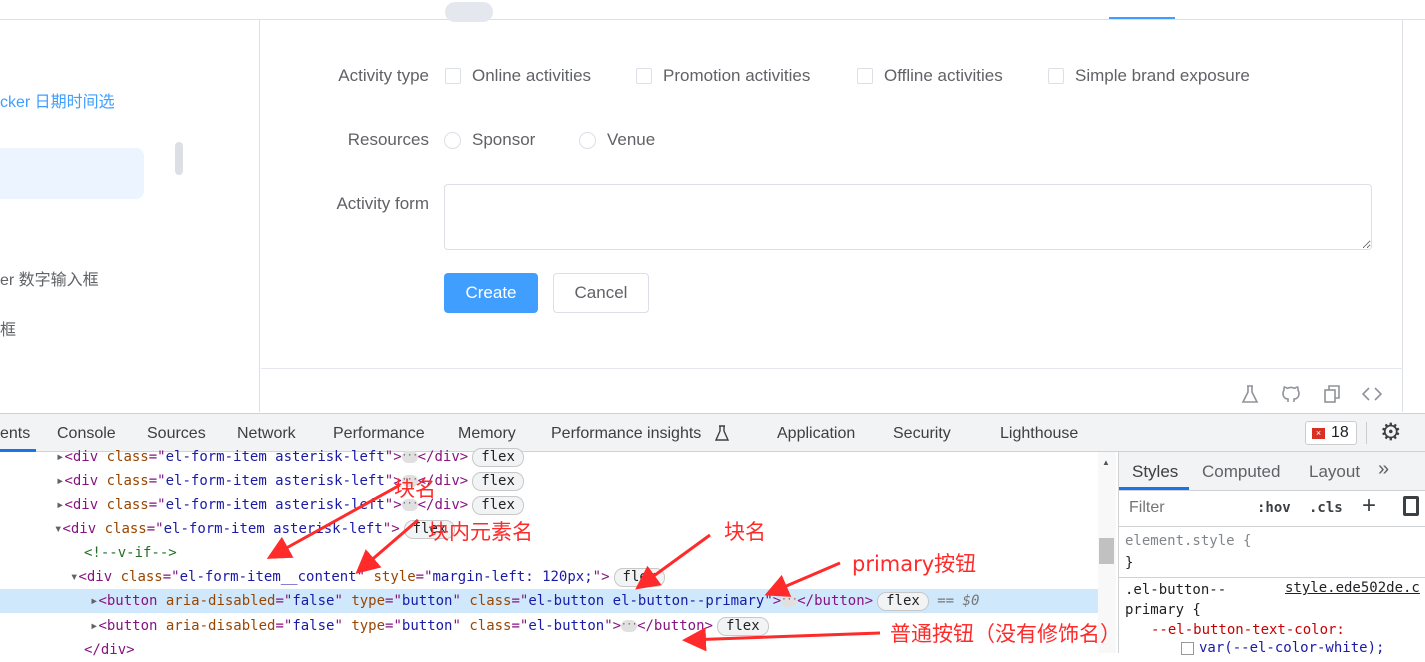 Image resolution: width=1425 pixels, height=662 pixels. What do you see at coordinates (179, 158) in the screenshot?
I see `sidebar-scrollbar` at bounding box center [179, 158].